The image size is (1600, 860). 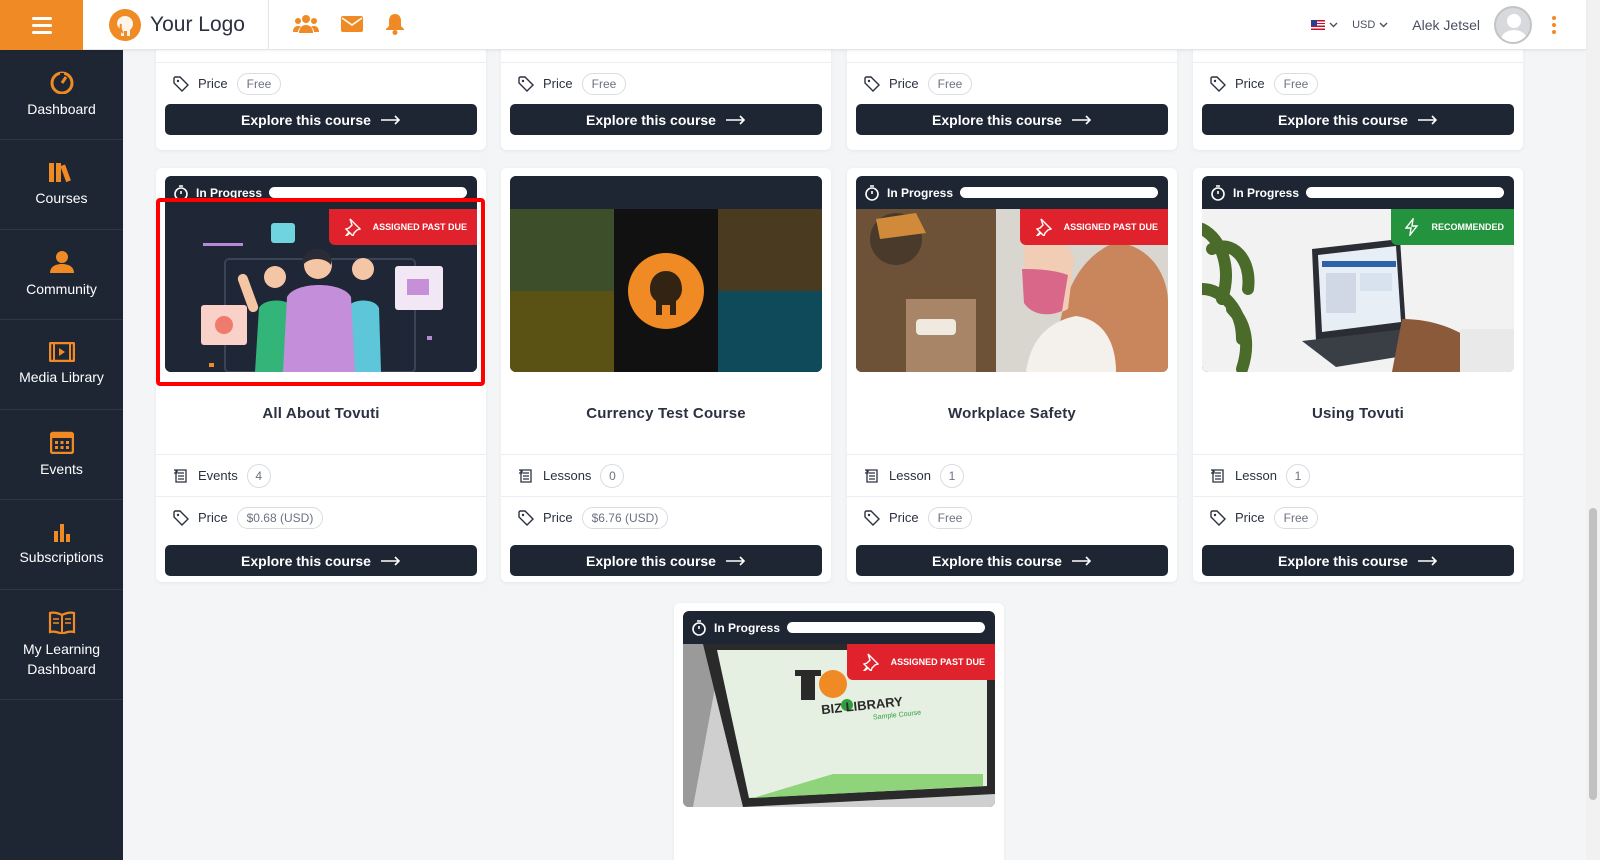 What do you see at coordinates (61, 532) in the screenshot?
I see `bar-chart-icon` at bounding box center [61, 532].